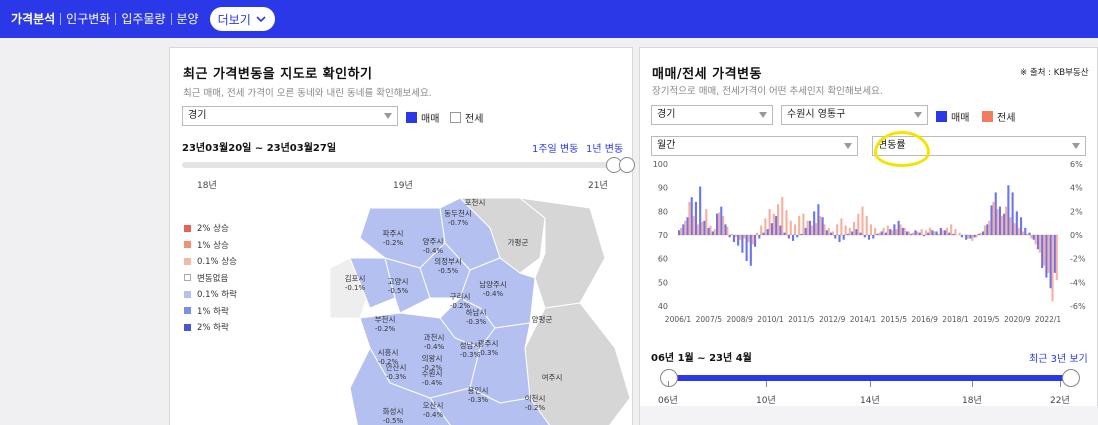 This screenshot has height=425, width=1098. I want to click on recent-3-years-link: 최근 3년 보기, so click(1058, 357).